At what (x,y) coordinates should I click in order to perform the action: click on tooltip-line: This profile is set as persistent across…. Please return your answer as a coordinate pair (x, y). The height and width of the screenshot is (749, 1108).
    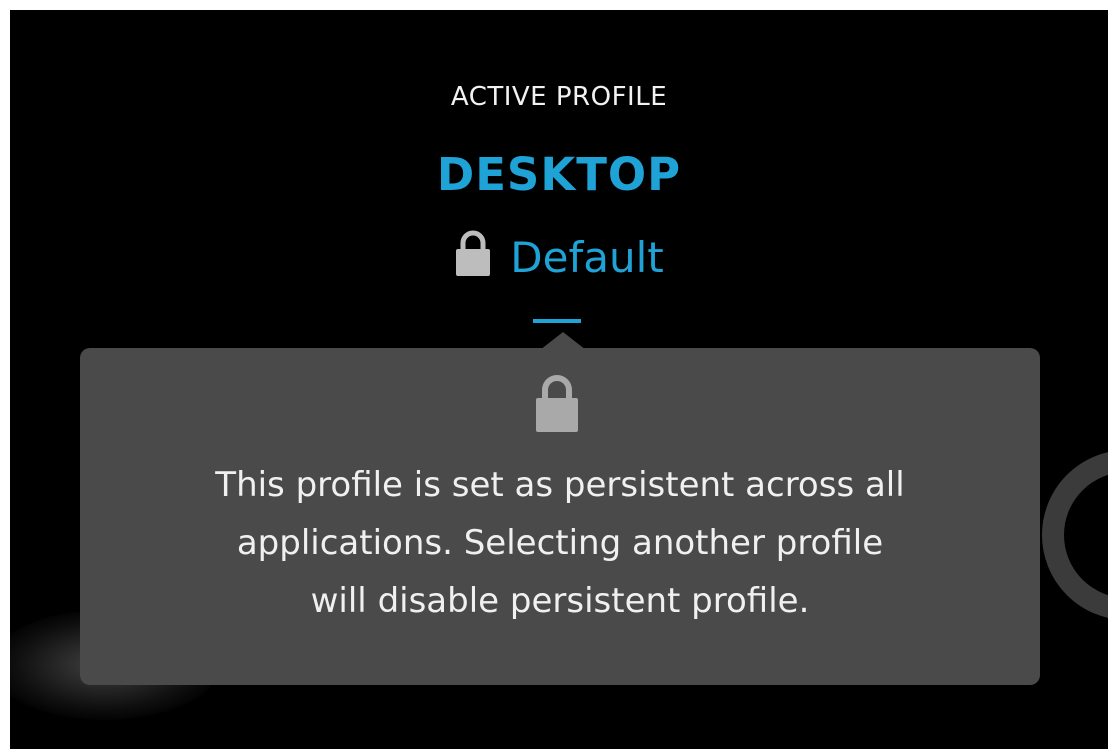
    Looking at the image, I should click on (560, 485).